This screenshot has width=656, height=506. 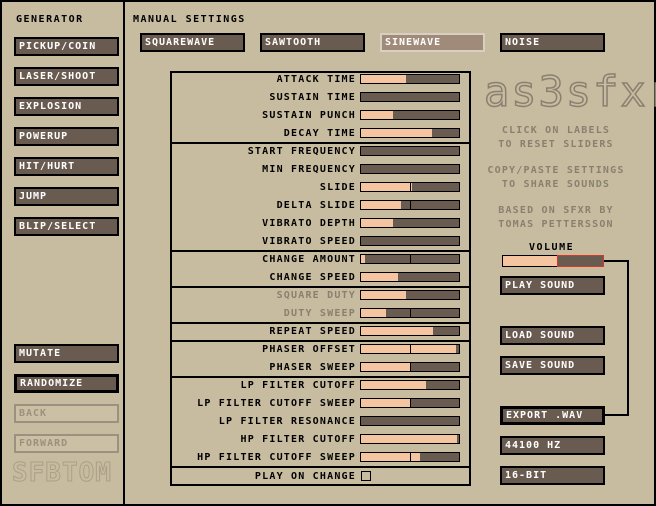 I want to click on connector-line-bottom, so click(x=617, y=415).